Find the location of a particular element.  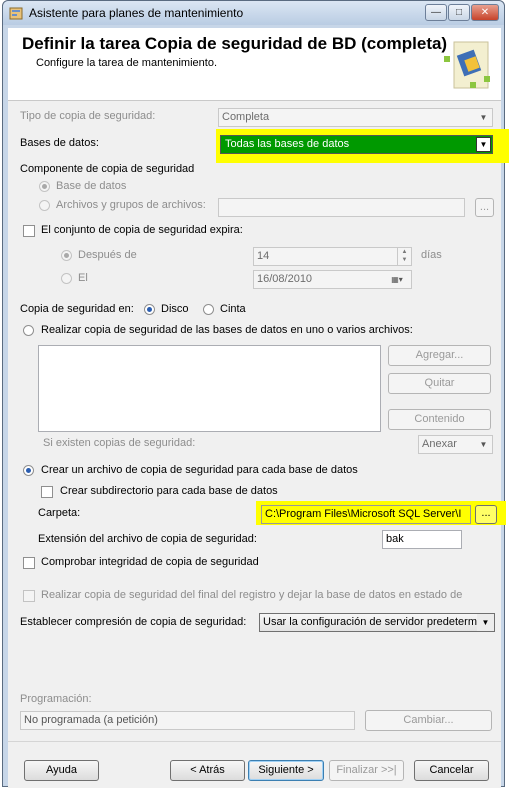

calendar-icon: ▦▾ is located at coordinates (397, 279).